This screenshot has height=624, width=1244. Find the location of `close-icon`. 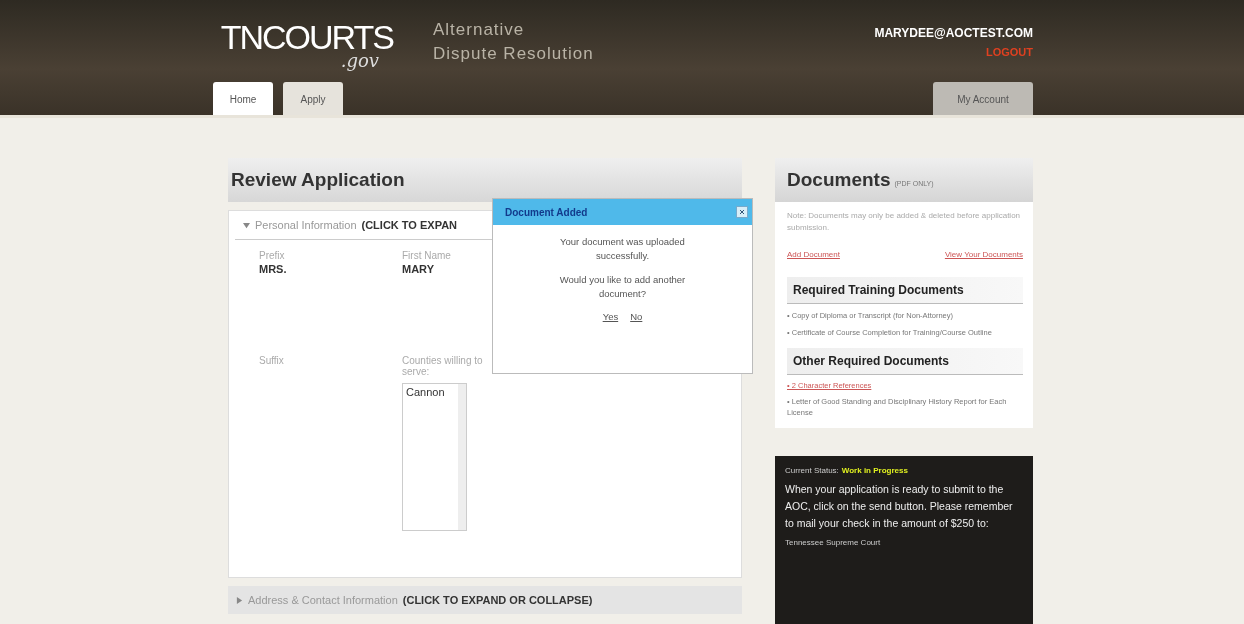

close-icon is located at coordinates (742, 212).